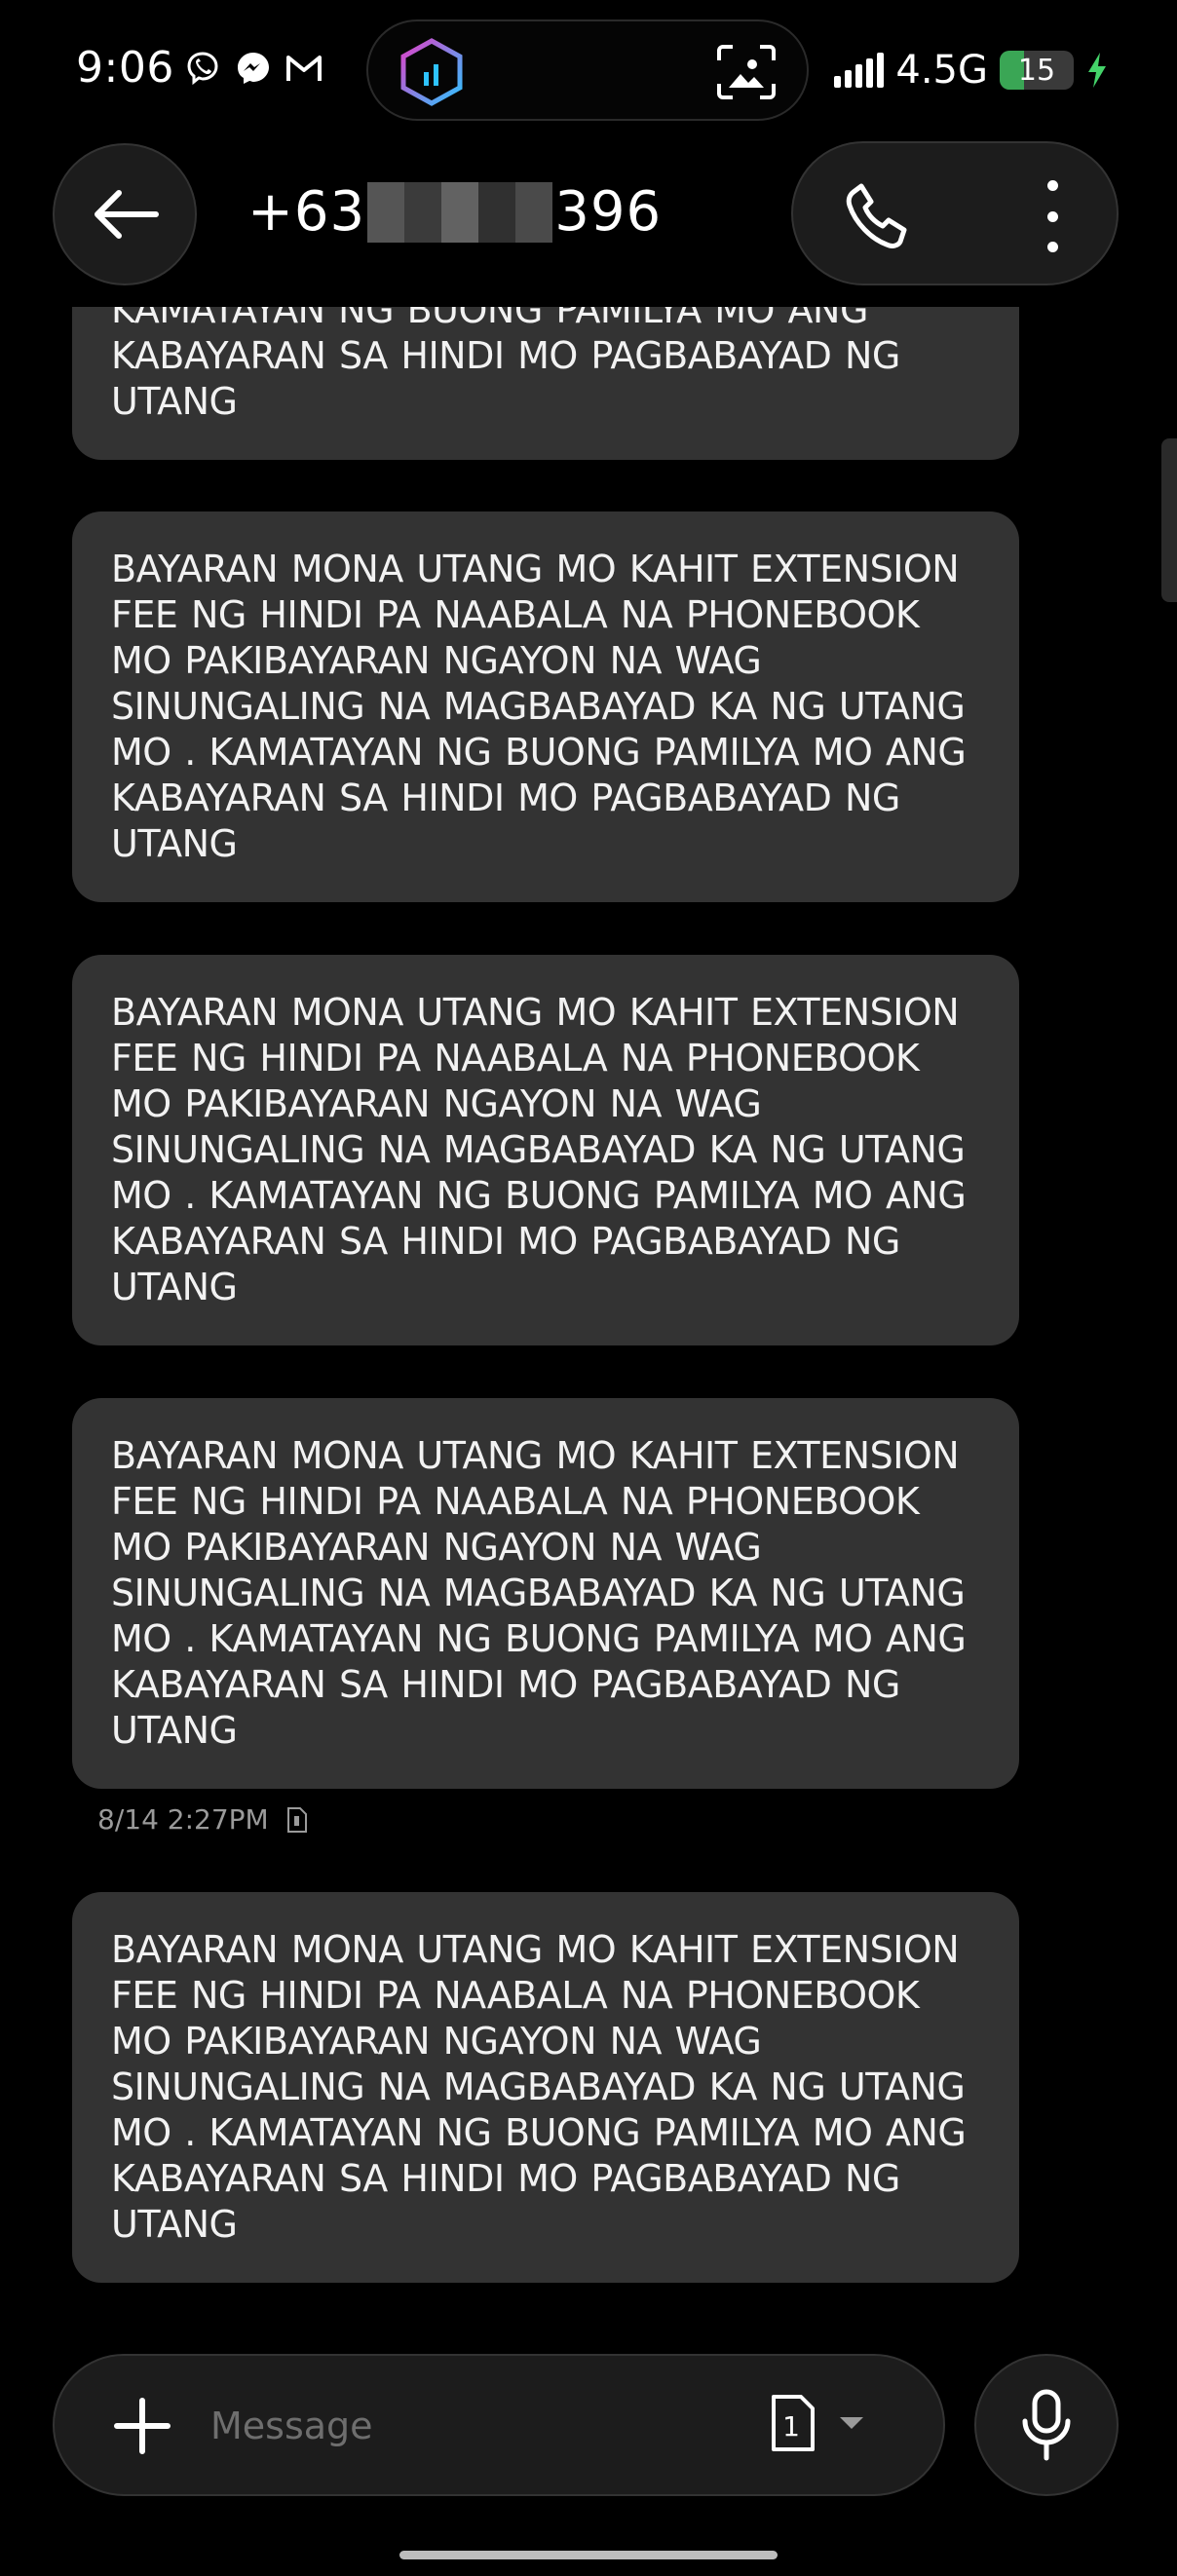 The width and height of the screenshot is (1177, 2576). What do you see at coordinates (296, 1819) in the screenshot?
I see `sim-card-icon` at bounding box center [296, 1819].